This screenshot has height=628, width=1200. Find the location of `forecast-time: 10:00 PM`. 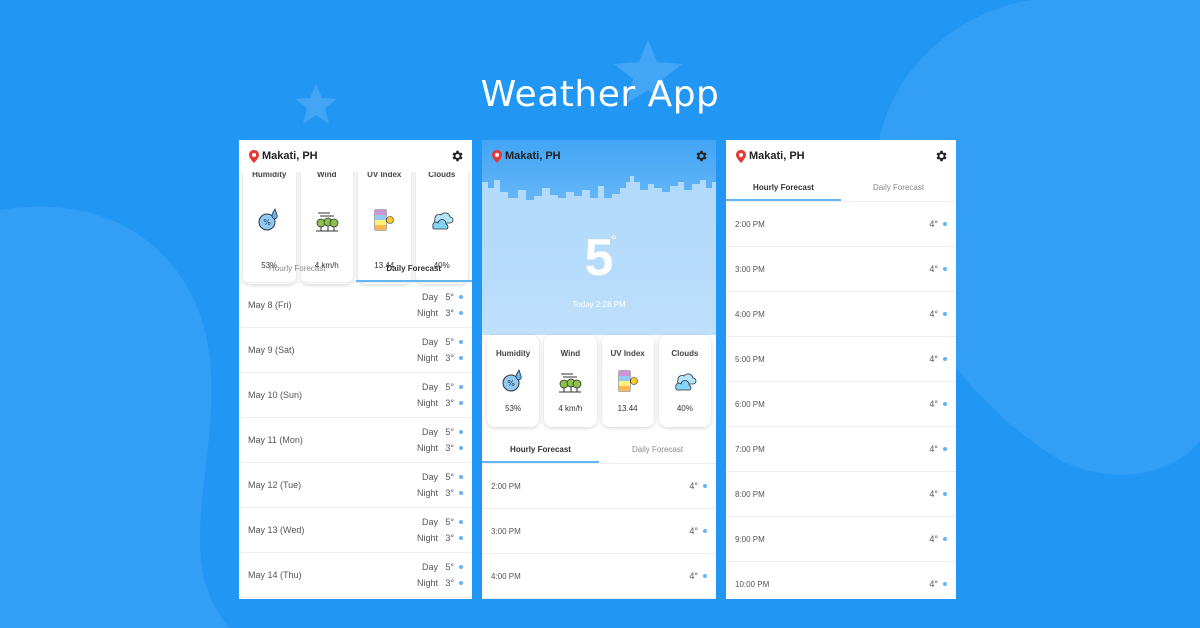

forecast-time: 10:00 PM is located at coordinates (752, 584).